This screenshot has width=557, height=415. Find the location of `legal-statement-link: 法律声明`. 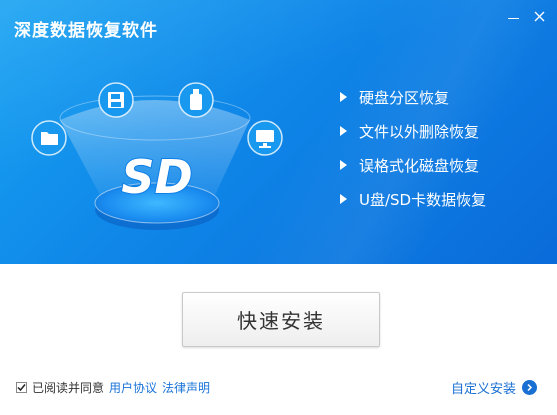

legal-statement-link: 法律声明 is located at coordinates (186, 387).